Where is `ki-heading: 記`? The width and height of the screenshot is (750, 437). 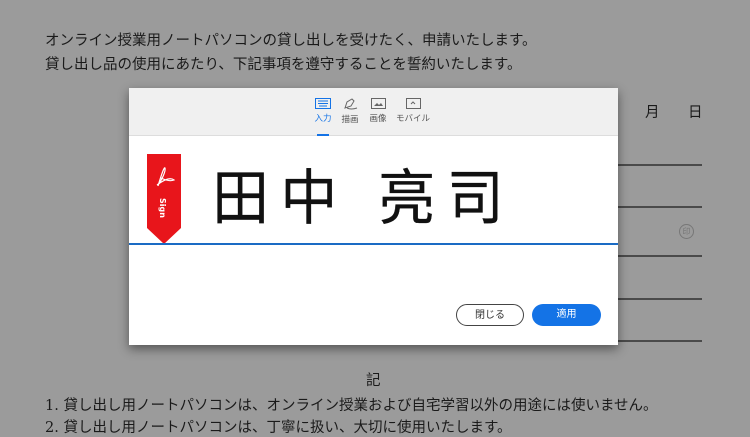 ki-heading: 記 is located at coordinates (373, 381).